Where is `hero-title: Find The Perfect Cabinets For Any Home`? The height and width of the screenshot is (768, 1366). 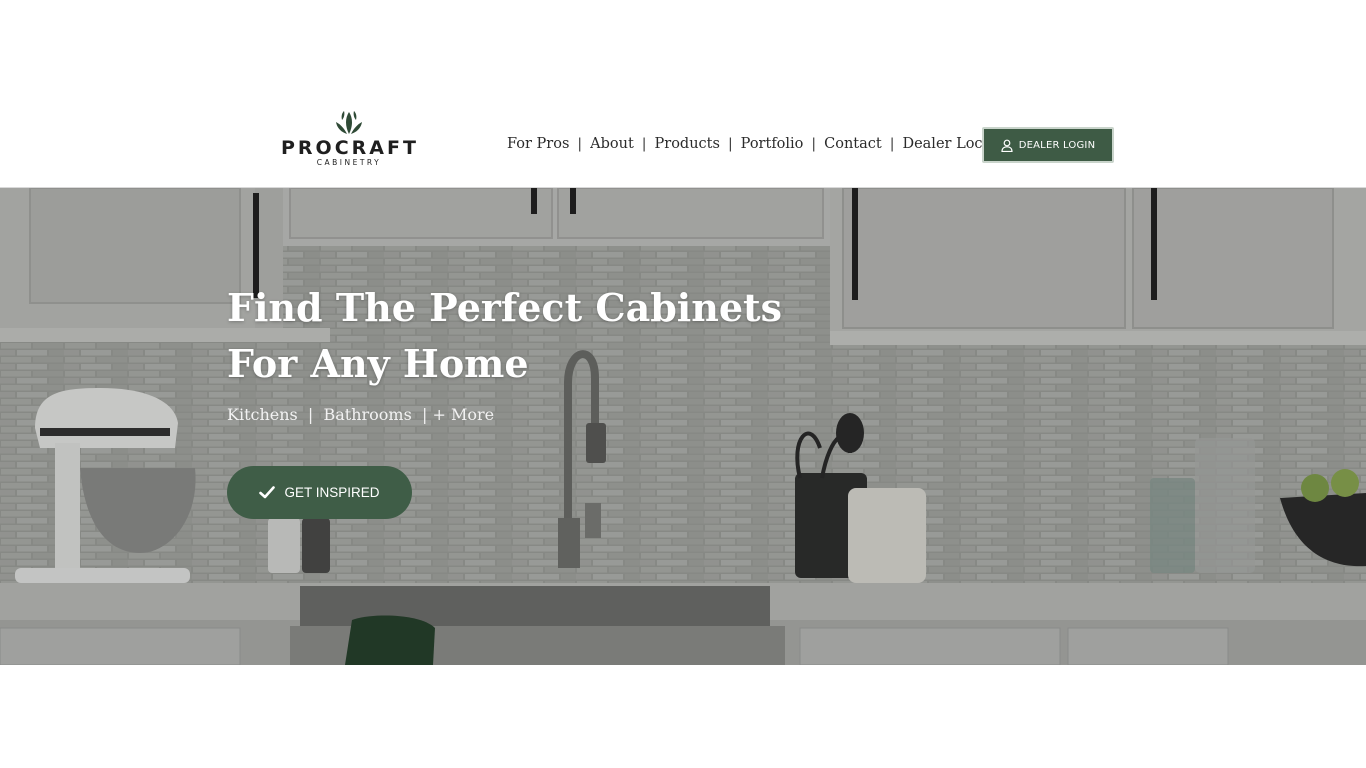 hero-title: Find The Perfect Cabinets For Any Home is located at coordinates (504, 335).